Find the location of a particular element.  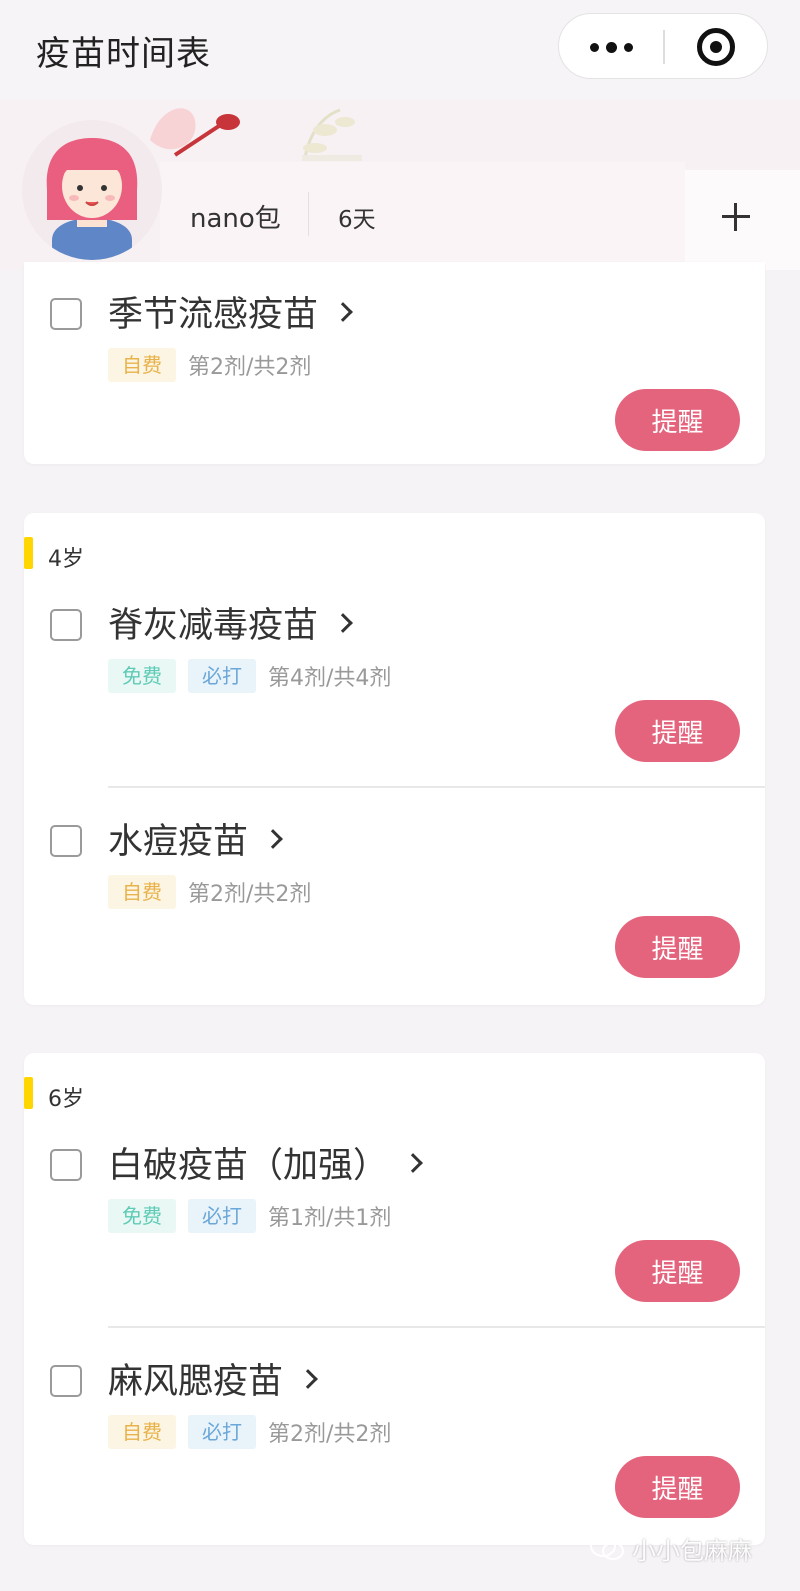

age-label: 4岁 is located at coordinates (66, 559).